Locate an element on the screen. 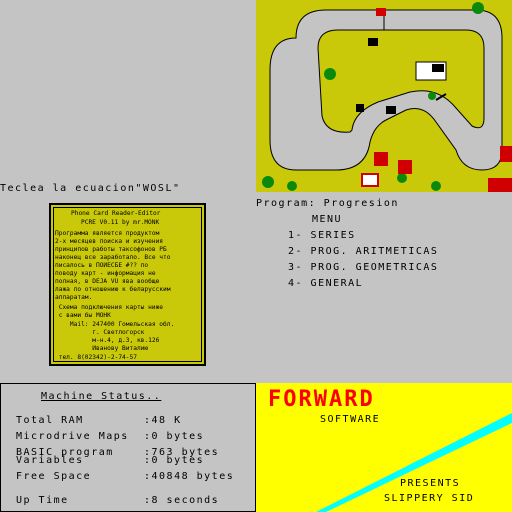  phone-card-line: г. Светлогорск is located at coordinates (100, 332).